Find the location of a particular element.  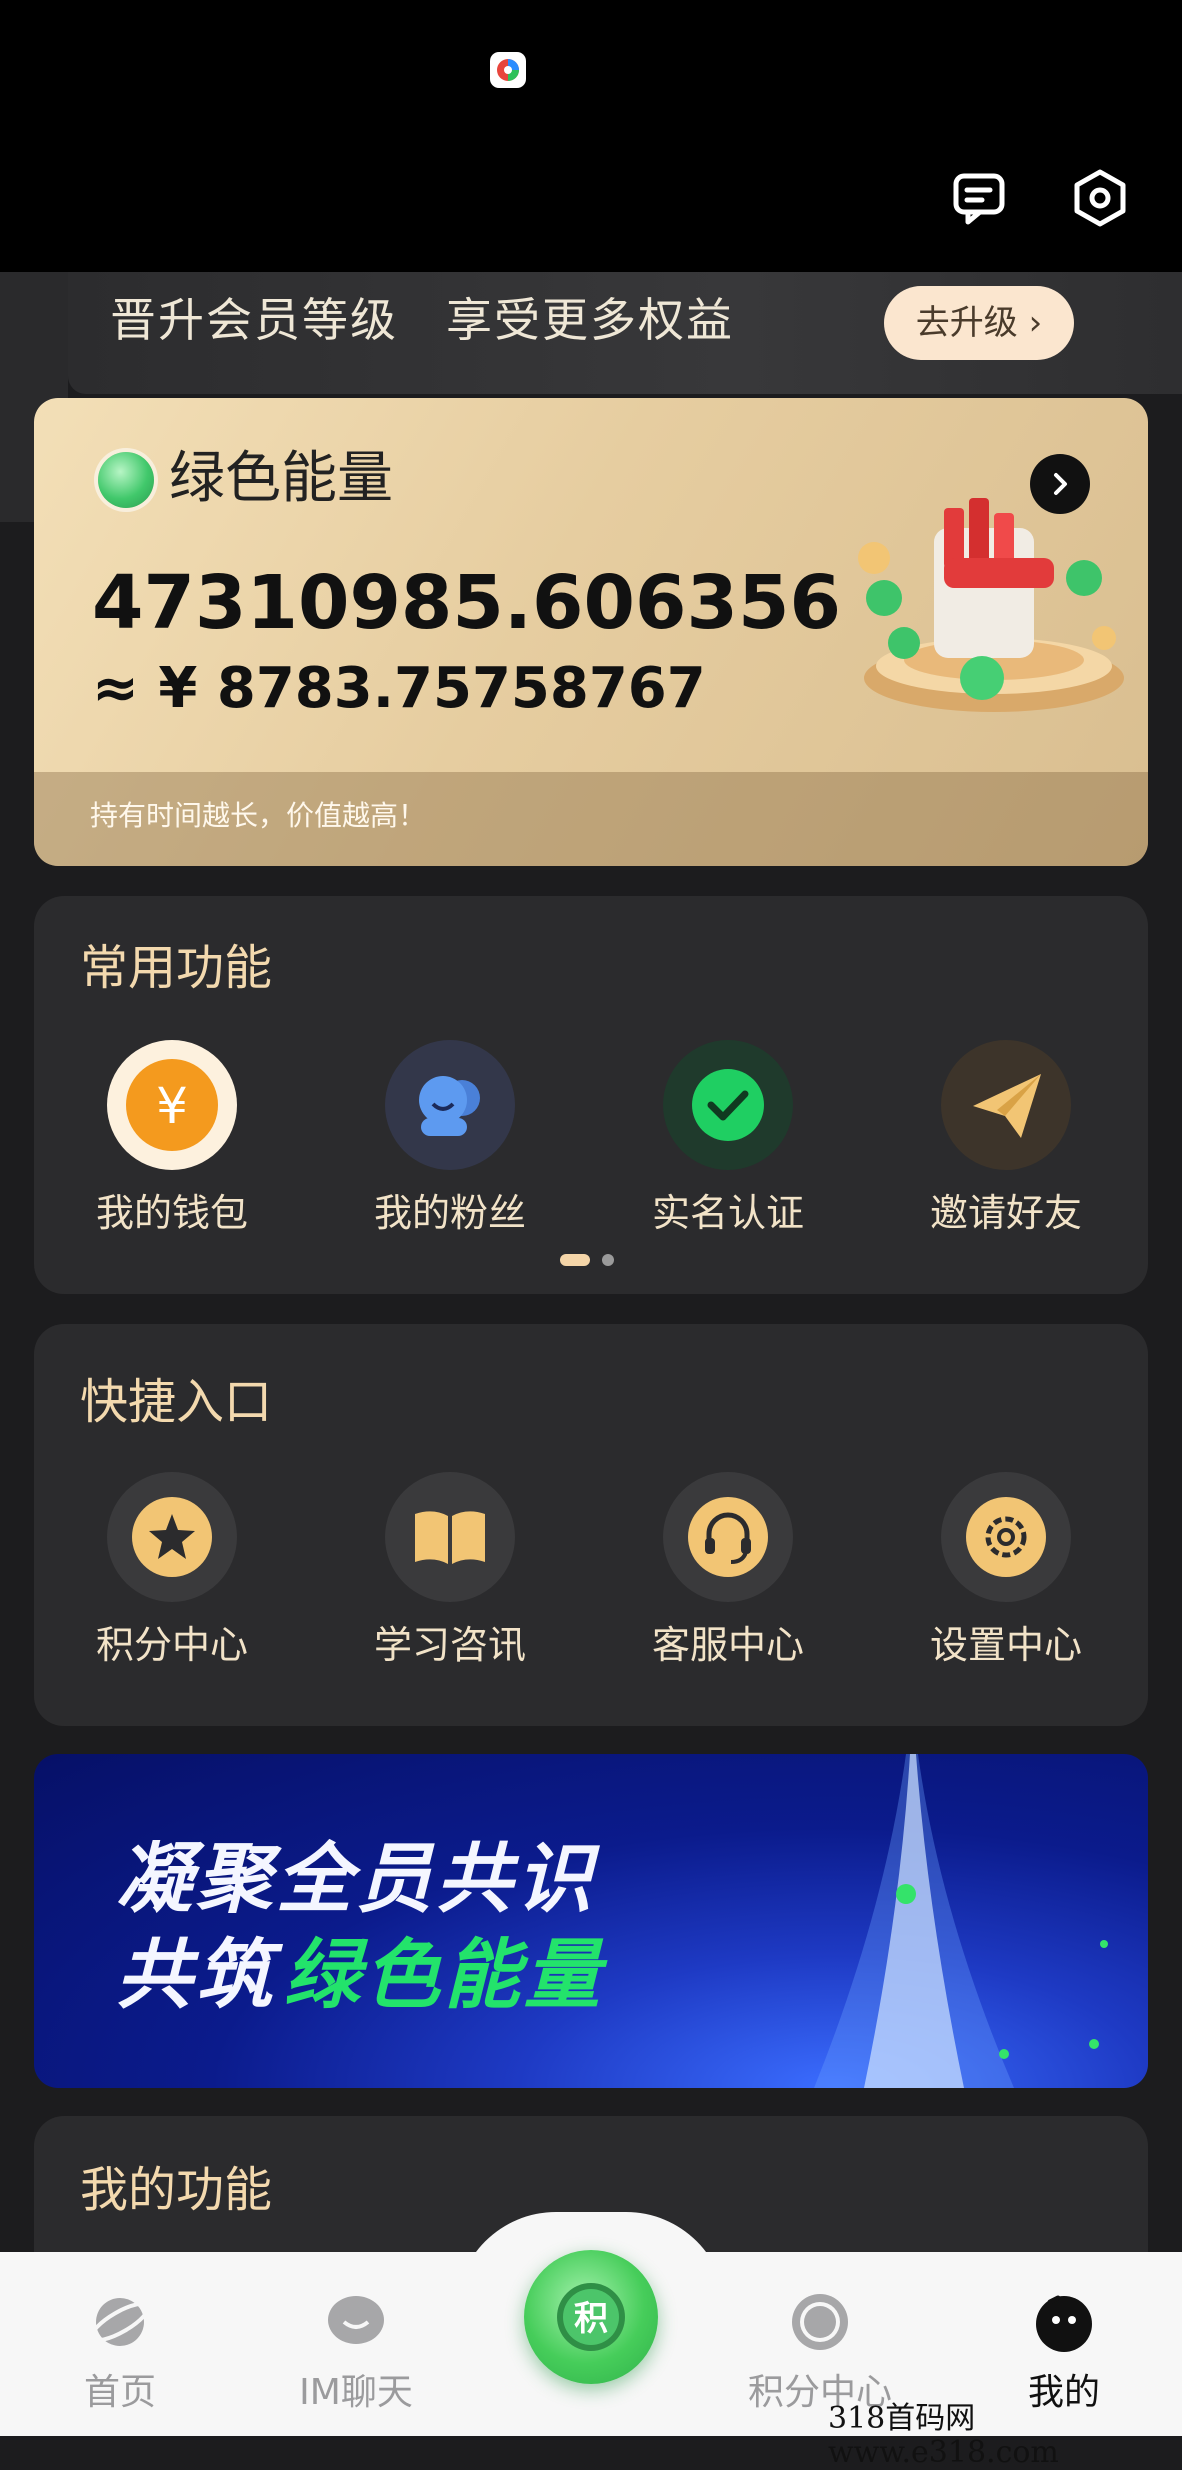

common-functions-title: 常用功能 is located at coordinates (176, 968).